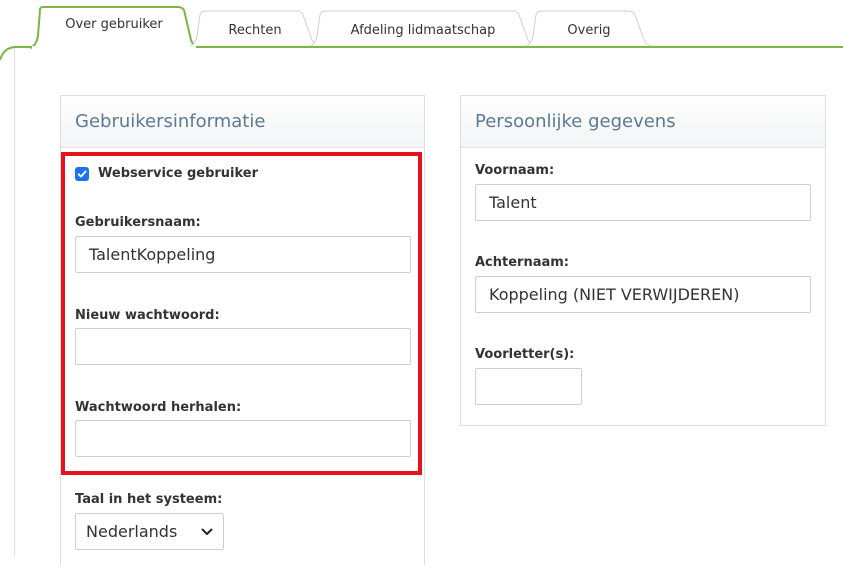 This screenshot has width=843, height=565. I want to click on tab-rechten: Rechten, so click(255, 29).